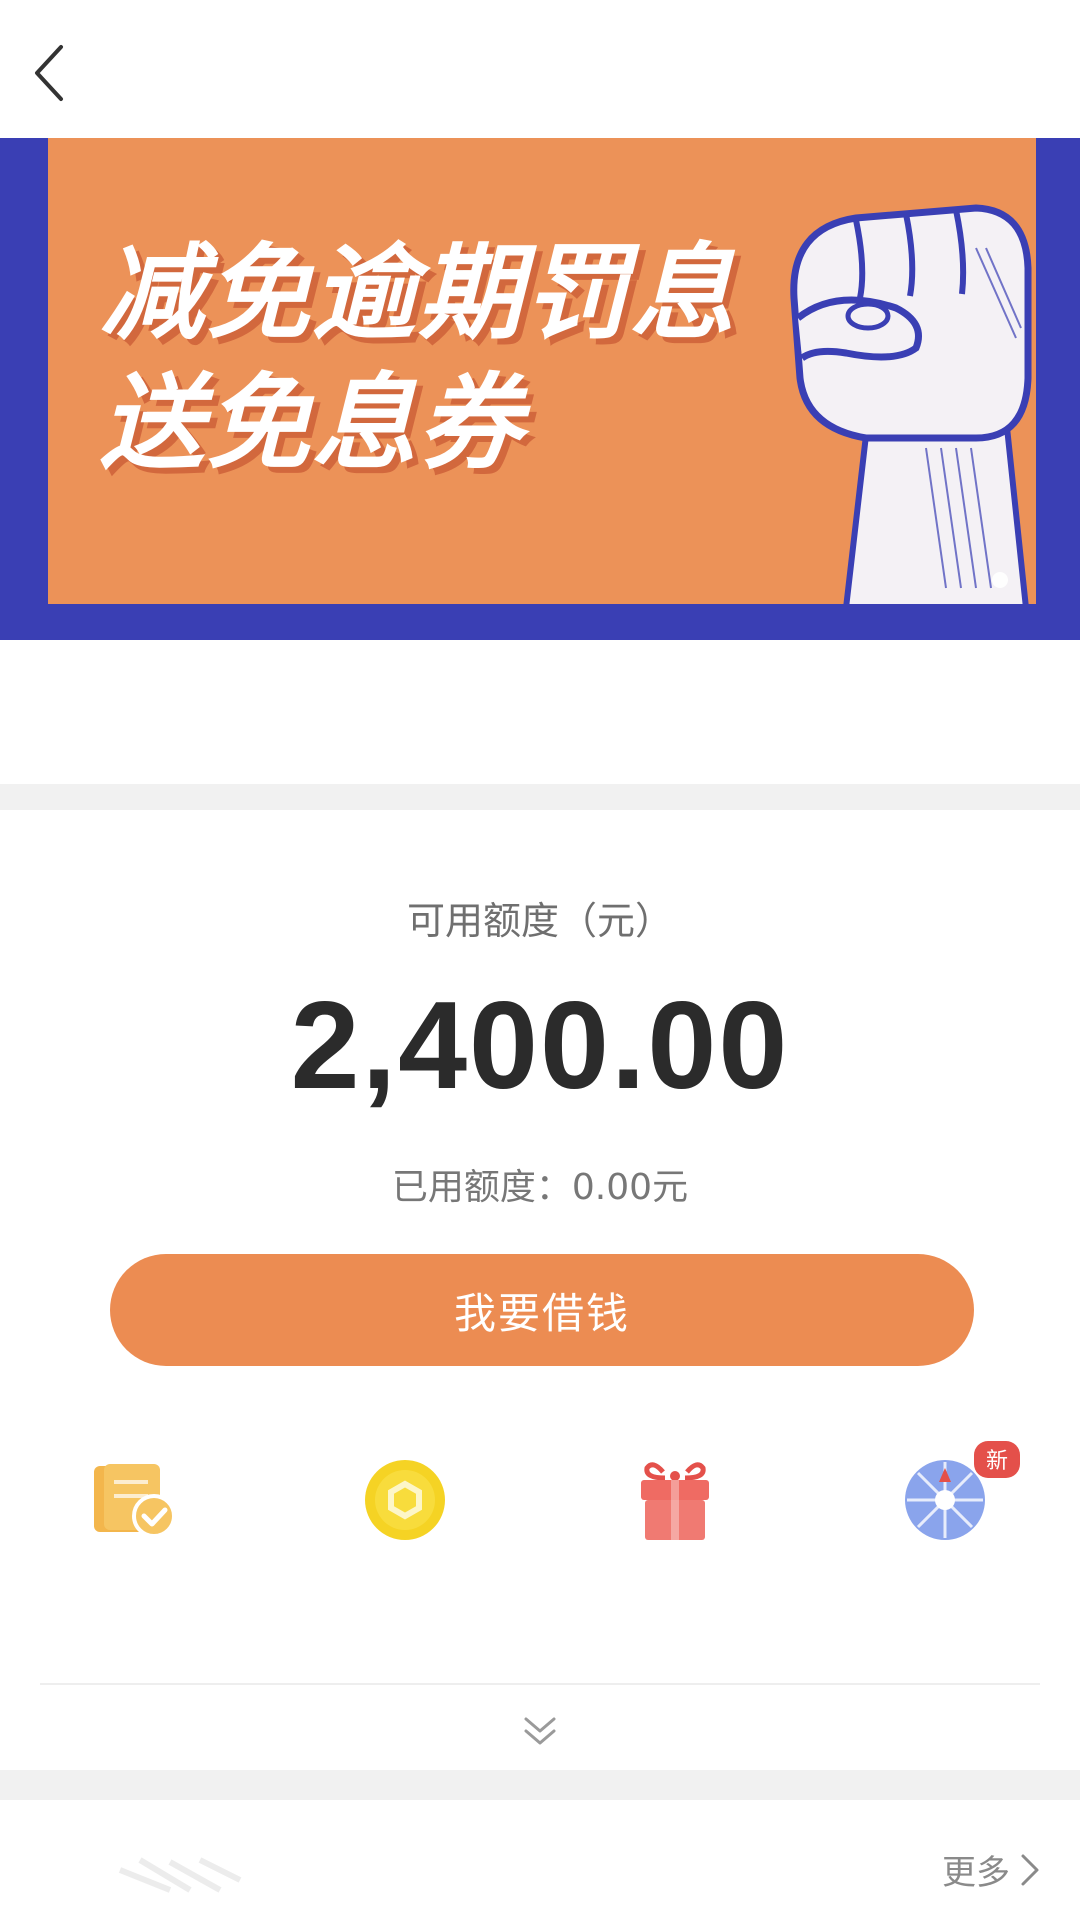 Image resolution: width=1080 pixels, height=1920 pixels. I want to click on gift-icon, so click(675, 1501).